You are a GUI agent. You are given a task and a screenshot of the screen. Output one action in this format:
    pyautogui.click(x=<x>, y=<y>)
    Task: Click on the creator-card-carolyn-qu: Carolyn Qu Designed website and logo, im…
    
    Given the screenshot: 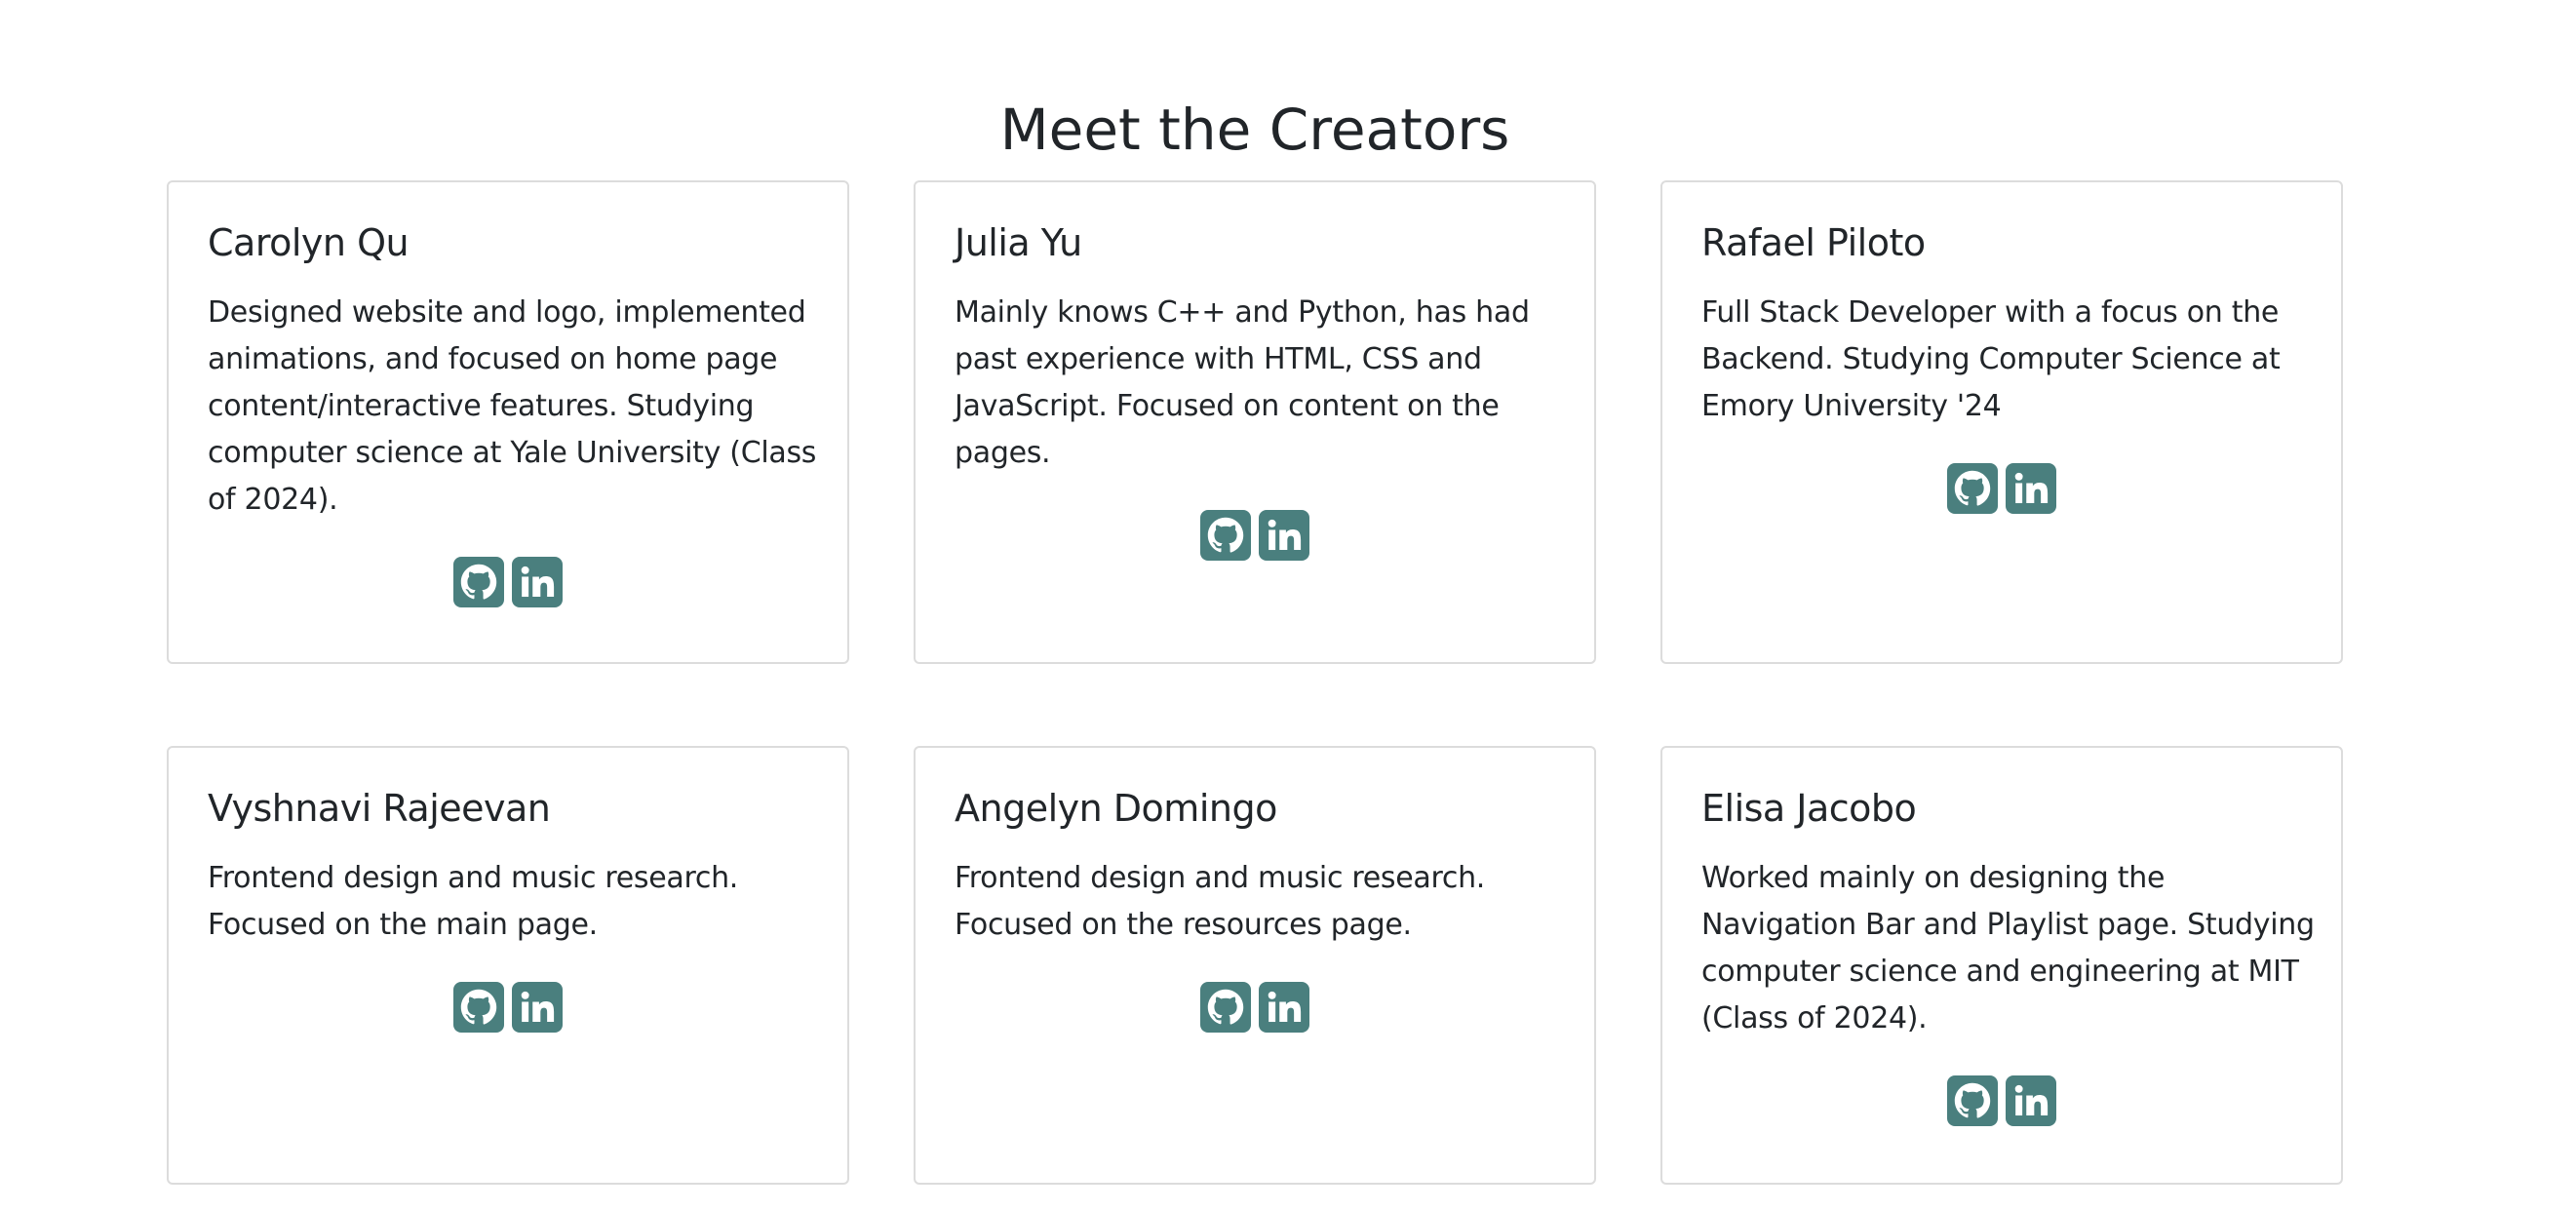 What is the action you would take?
    pyautogui.click(x=508, y=422)
    